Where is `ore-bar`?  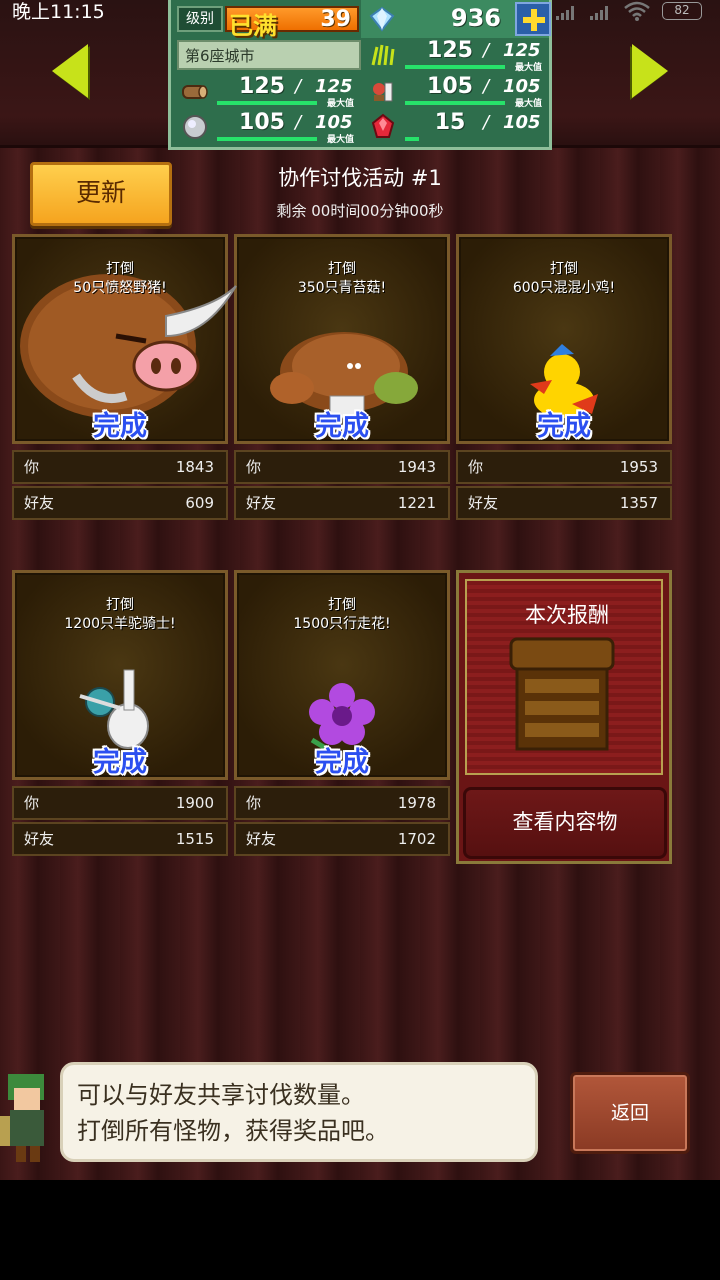
ore-bar is located at coordinates (267, 139).